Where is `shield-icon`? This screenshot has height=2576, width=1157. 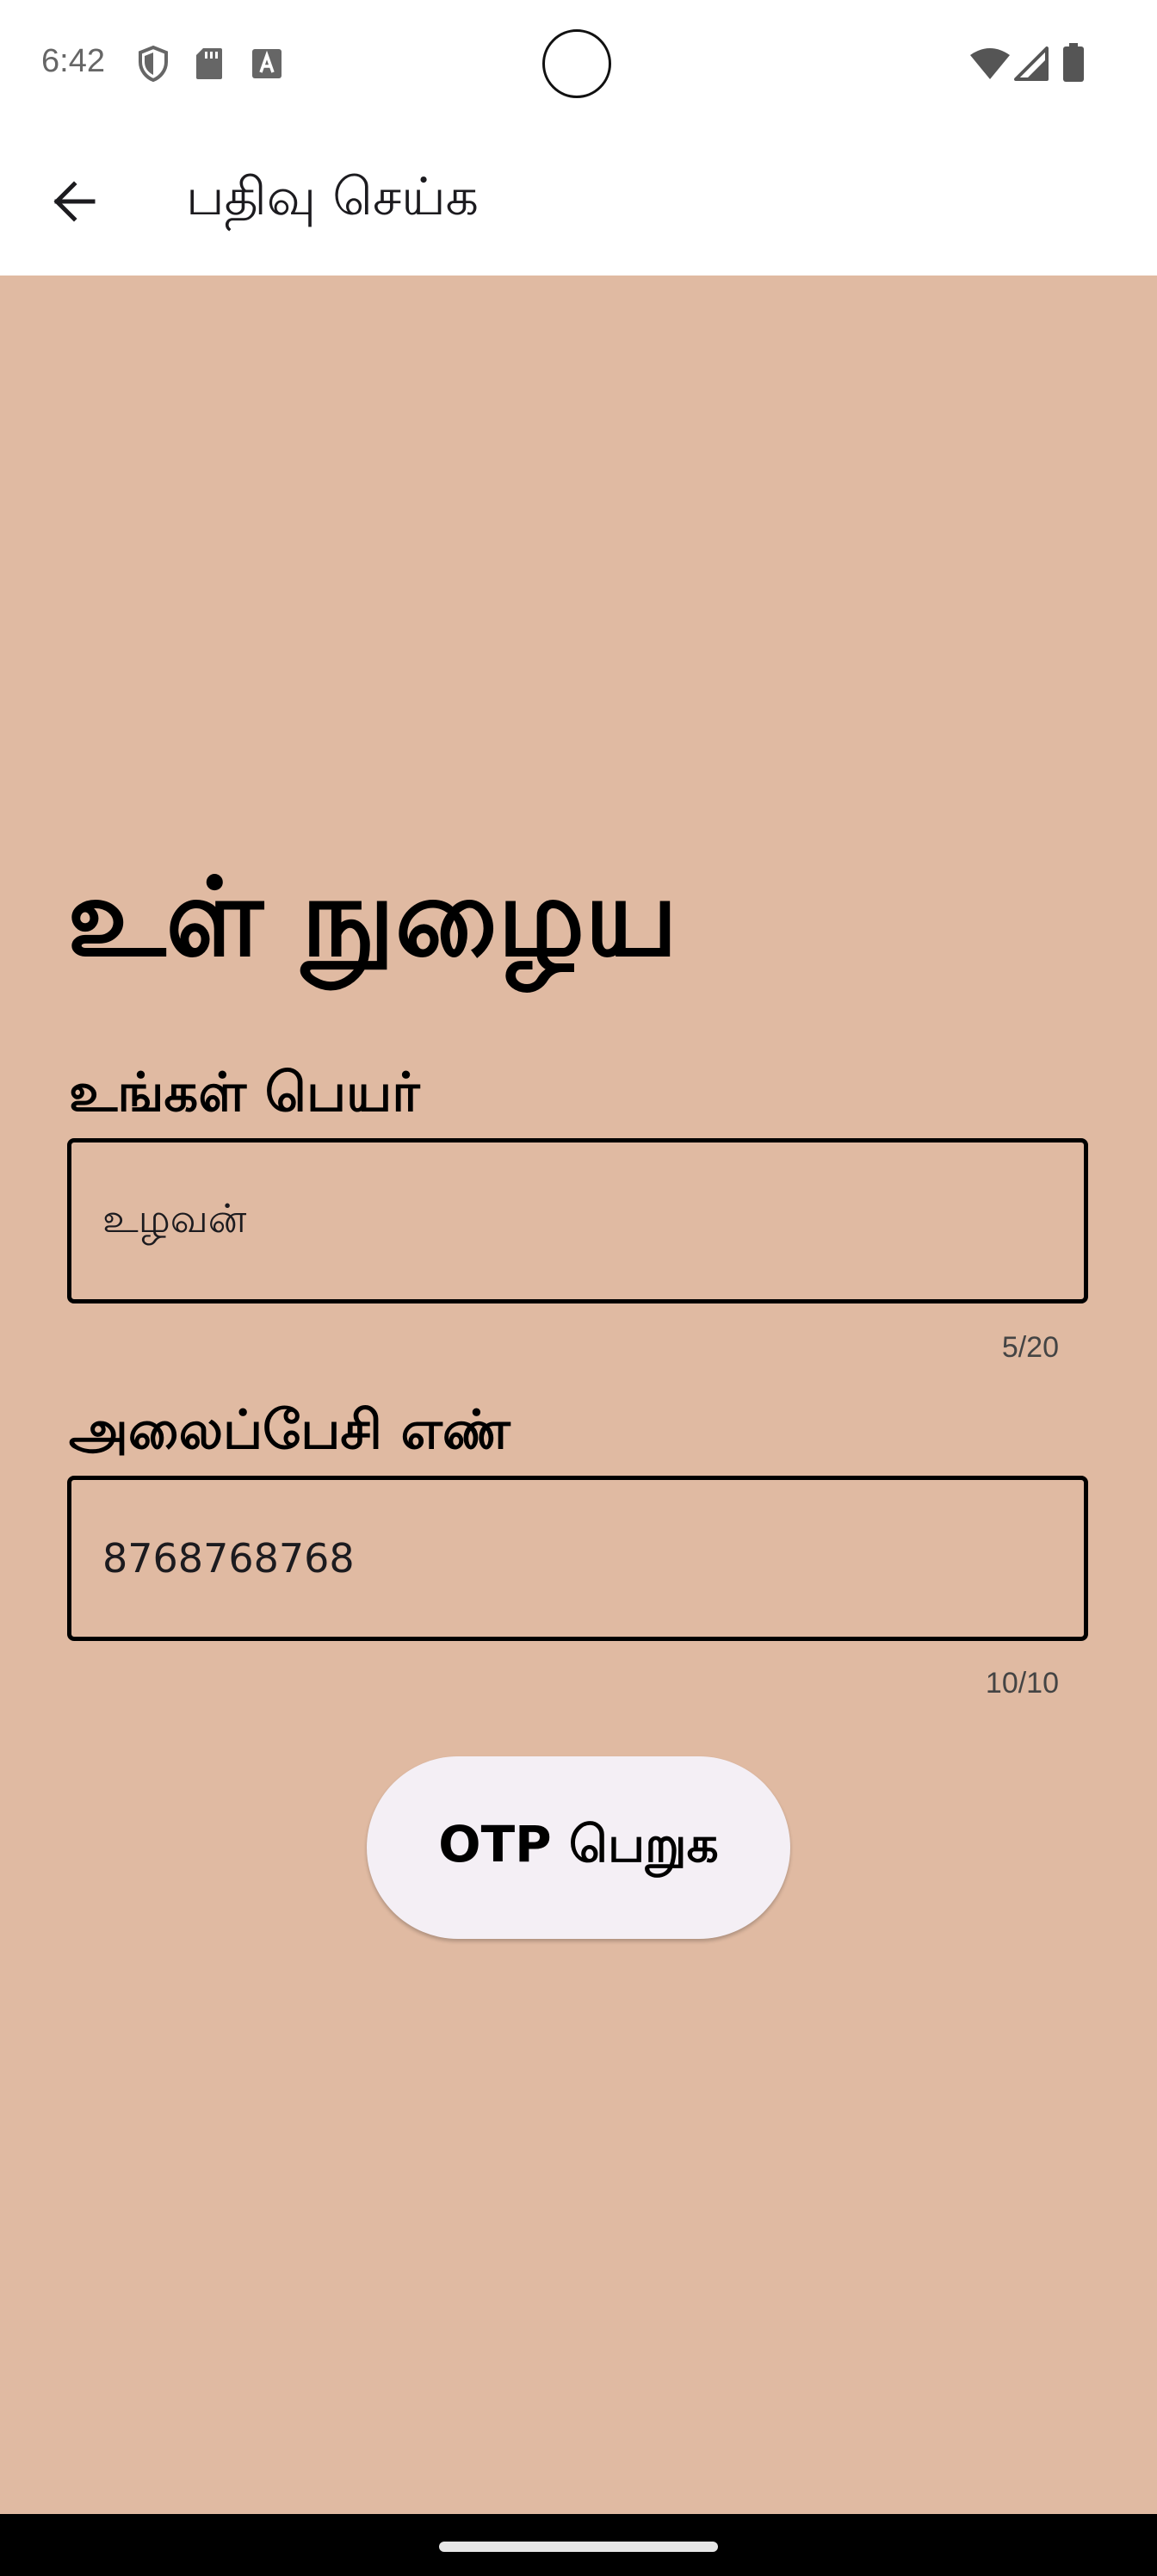
shield-icon is located at coordinates (153, 65).